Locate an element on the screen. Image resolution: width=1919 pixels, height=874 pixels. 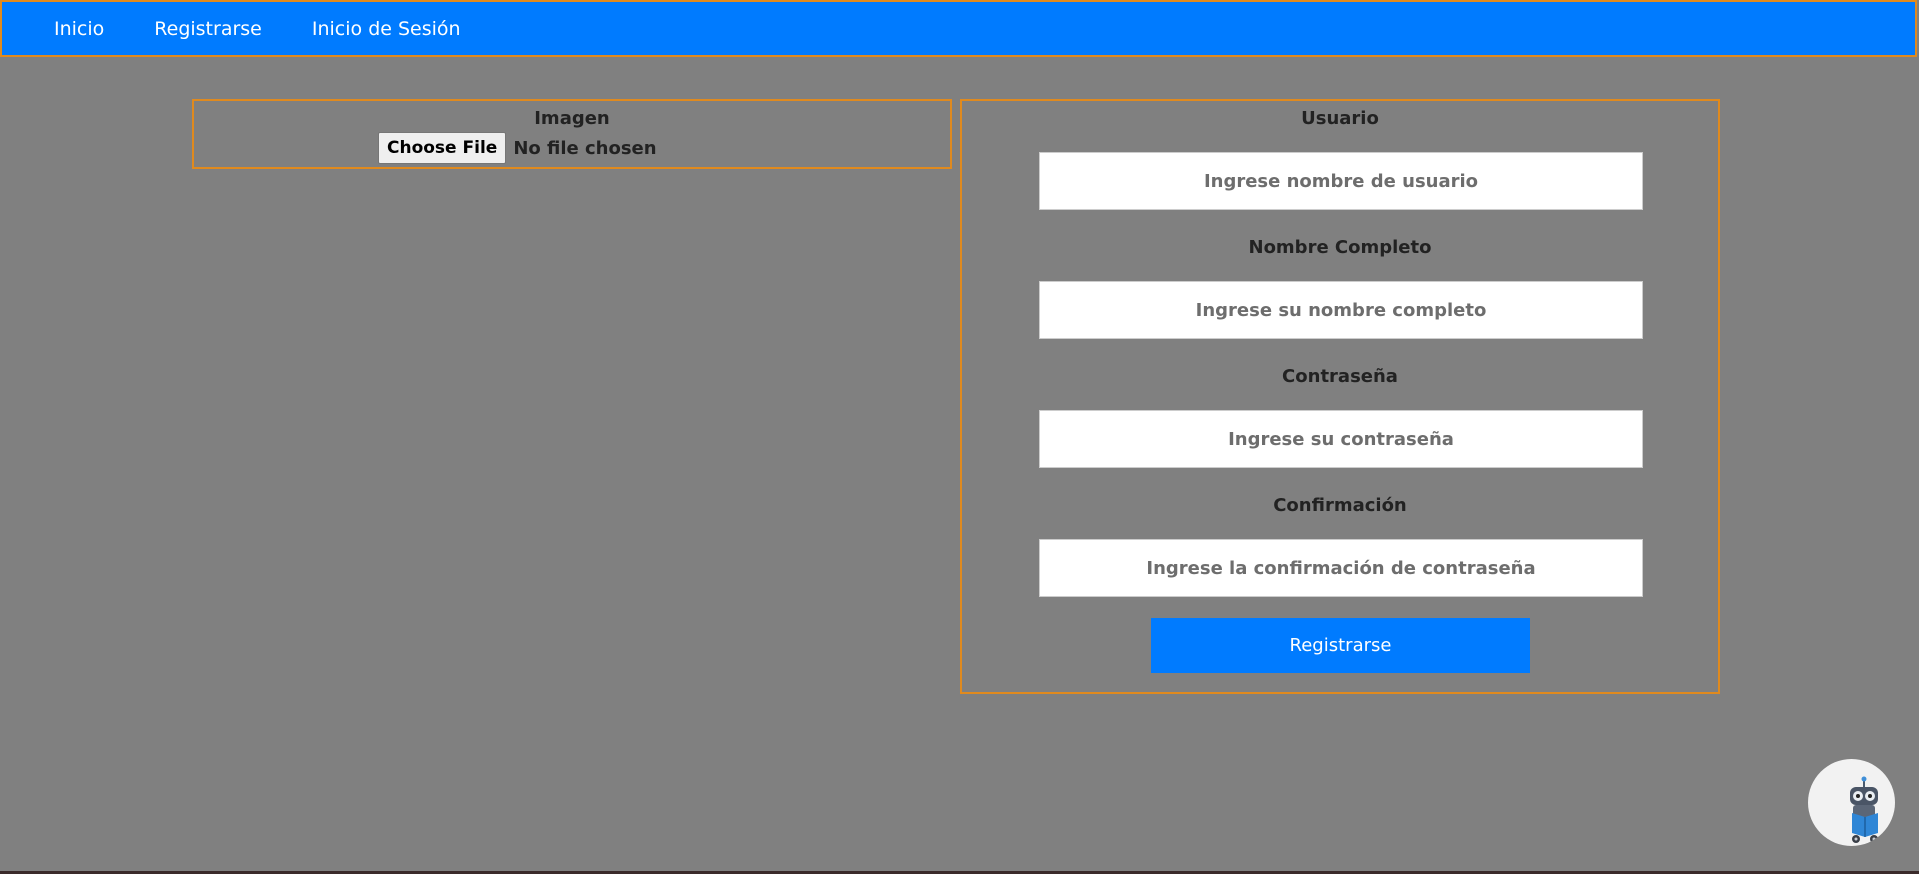
image-label: Imagen is located at coordinates (572, 118).